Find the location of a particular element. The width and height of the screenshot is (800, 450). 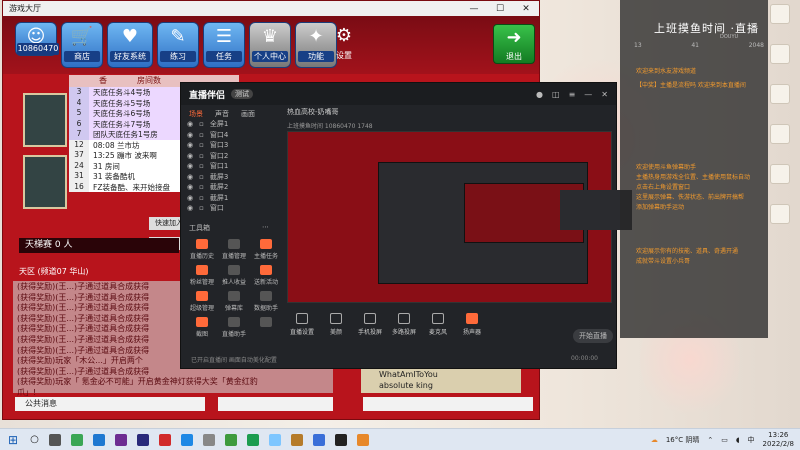

taskview-icon is located at coordinates (54, 439).